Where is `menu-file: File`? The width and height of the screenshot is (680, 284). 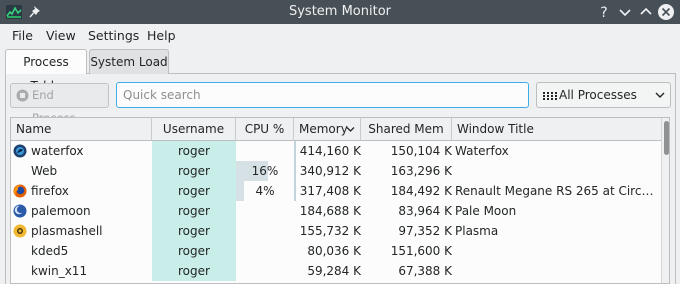
menu-file: File is located at coordinates (22, 36).